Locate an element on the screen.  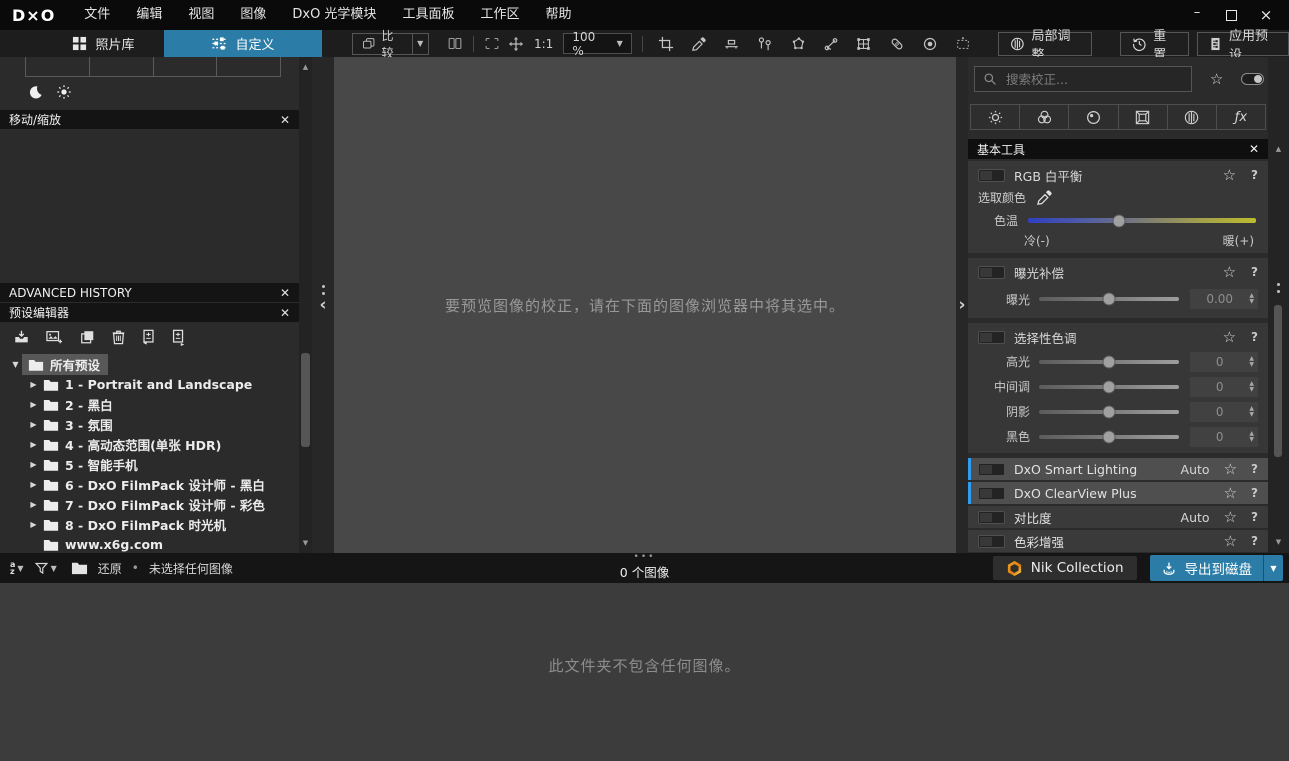
exposure-slider is located at coordinates (1109, 299).